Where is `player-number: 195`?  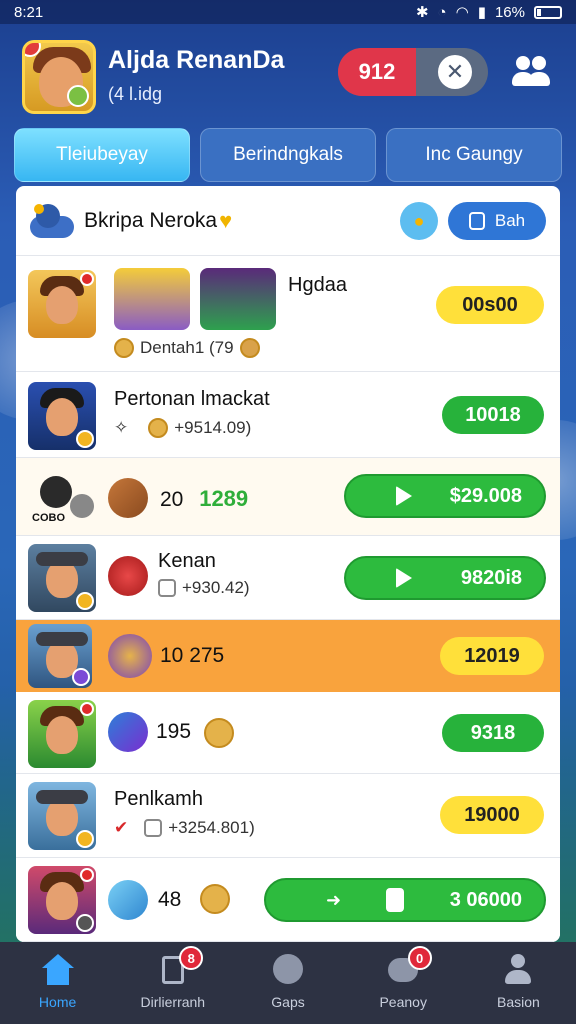 player-number: 195 is located at coordinates (174, 731).